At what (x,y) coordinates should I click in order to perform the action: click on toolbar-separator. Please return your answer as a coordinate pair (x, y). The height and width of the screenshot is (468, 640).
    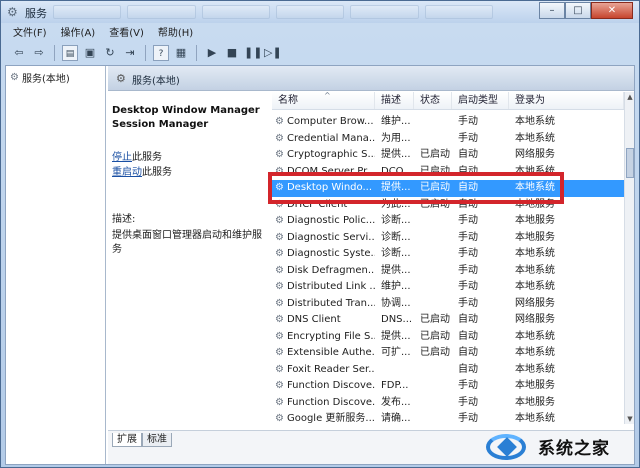
    Looking at the image, I should click on (196, 53).